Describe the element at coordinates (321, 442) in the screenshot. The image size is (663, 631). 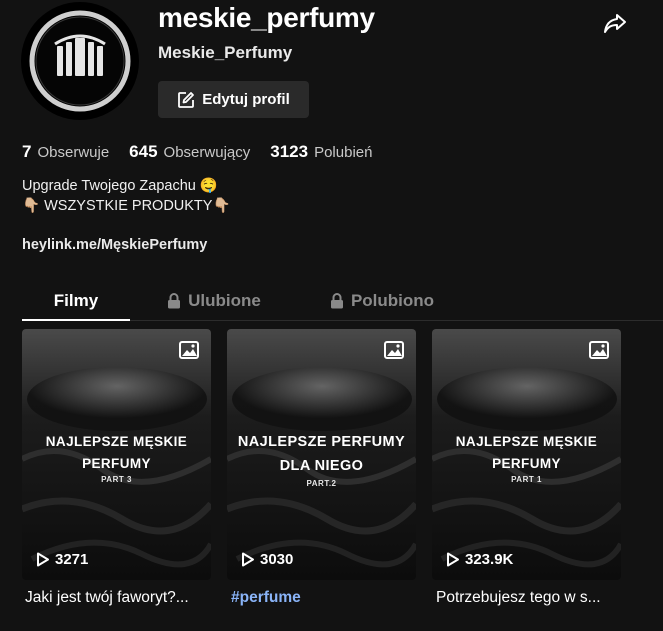
I see `video-title-line: NAJLEPSZE PERFUMY` at that location.